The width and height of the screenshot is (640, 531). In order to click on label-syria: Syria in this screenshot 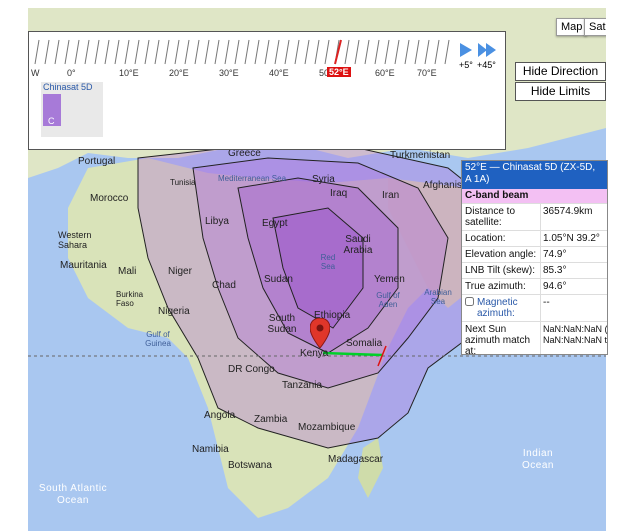, I will do `click(323, 179)`.